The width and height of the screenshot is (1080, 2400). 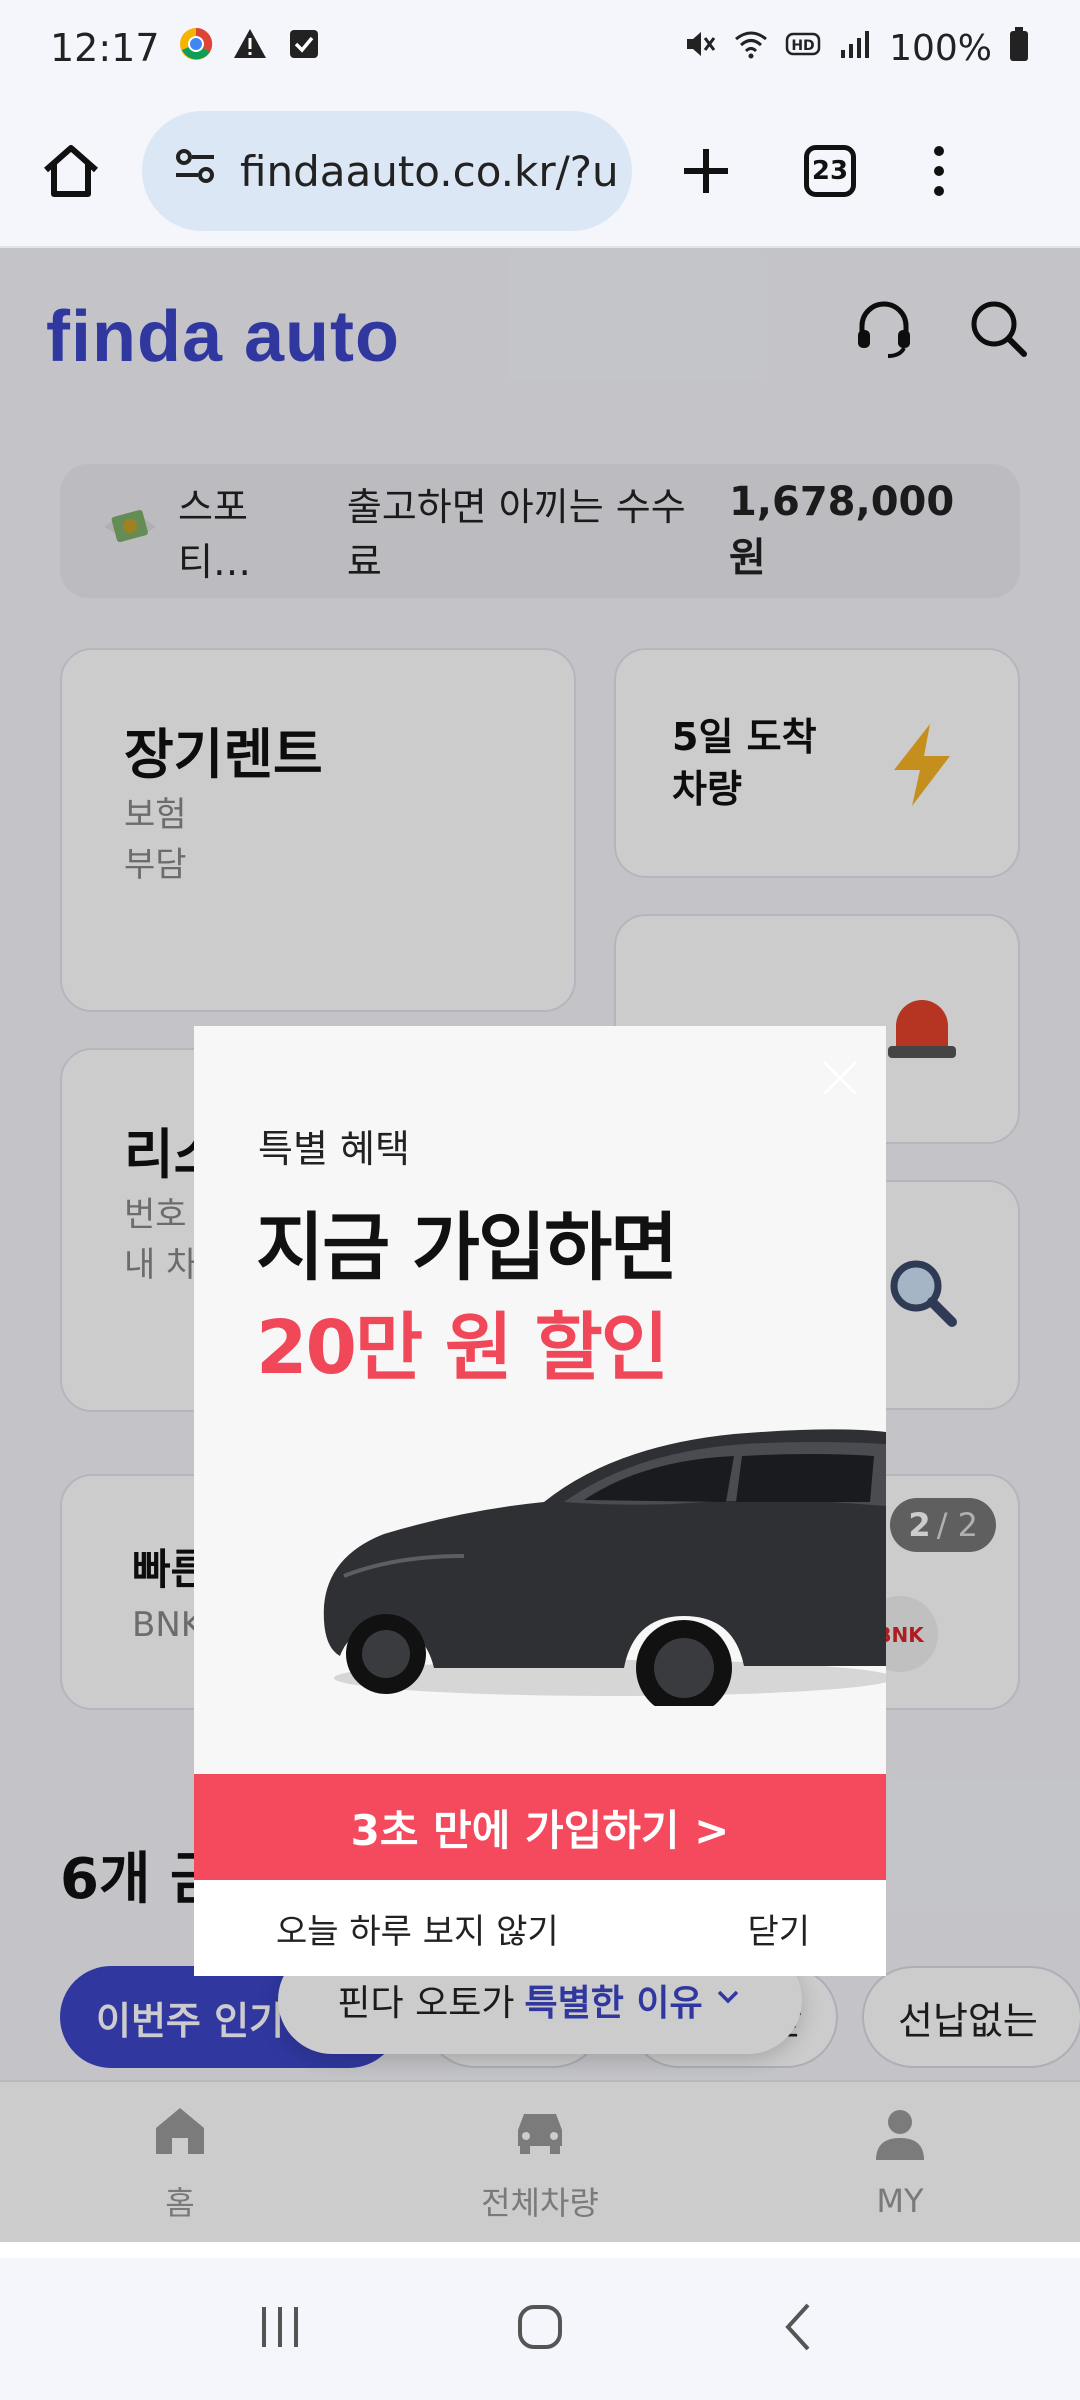 I want to click on browser-toolbar: findaauto.co.kr/?u 23, so click(x=540, y=172).